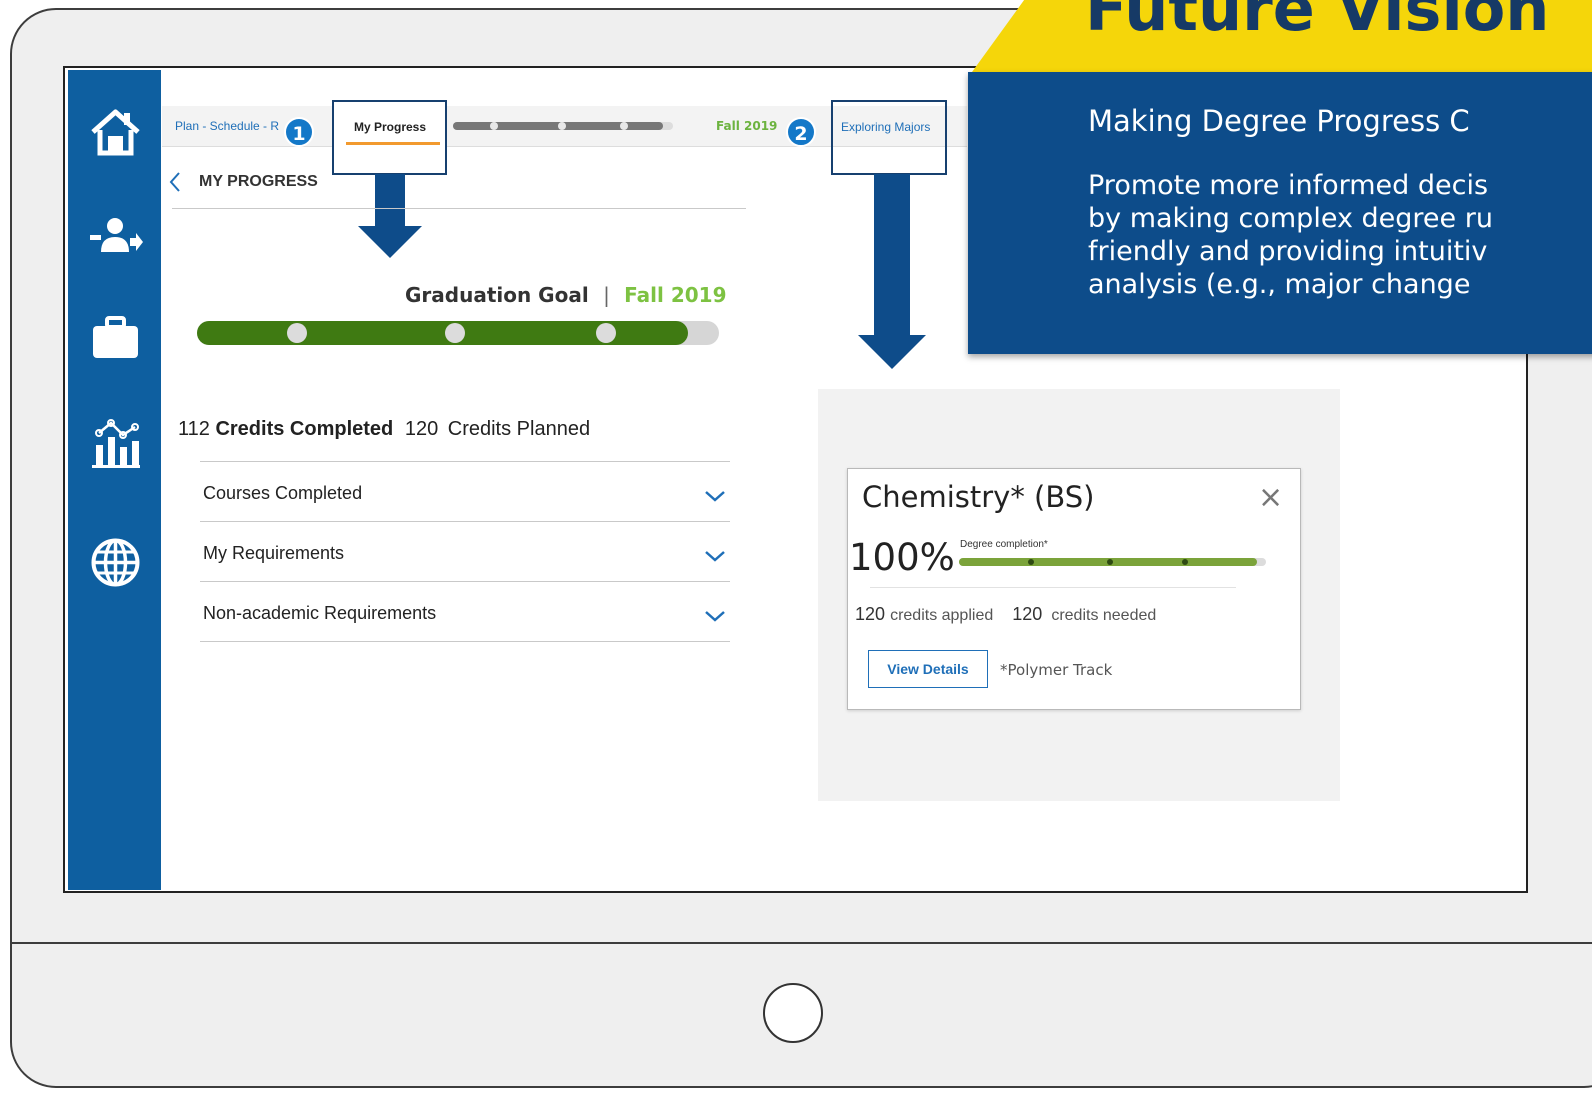  Describe the element at coordinates (1053, 587) in the screenshot. I see `card-divider` at that location.